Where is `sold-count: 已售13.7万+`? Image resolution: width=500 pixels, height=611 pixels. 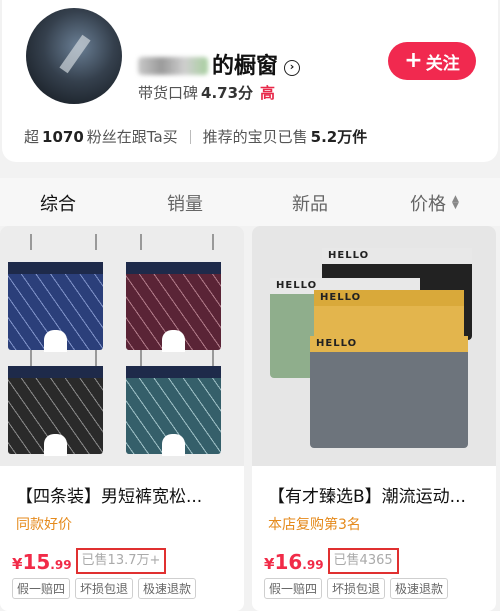 sold-count: 已售13.7万+ is located at coordinates (121, 561).